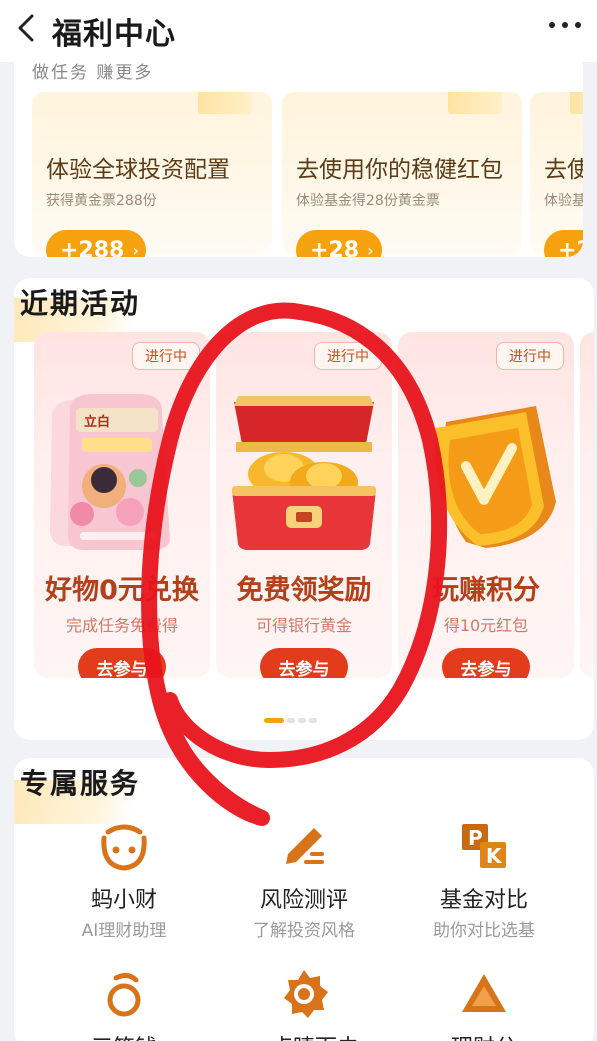  What do you see at coordinates (124, 931) in the screenshot?
I see `service-desc: AI理财助理` at bounding box center [124, 931].